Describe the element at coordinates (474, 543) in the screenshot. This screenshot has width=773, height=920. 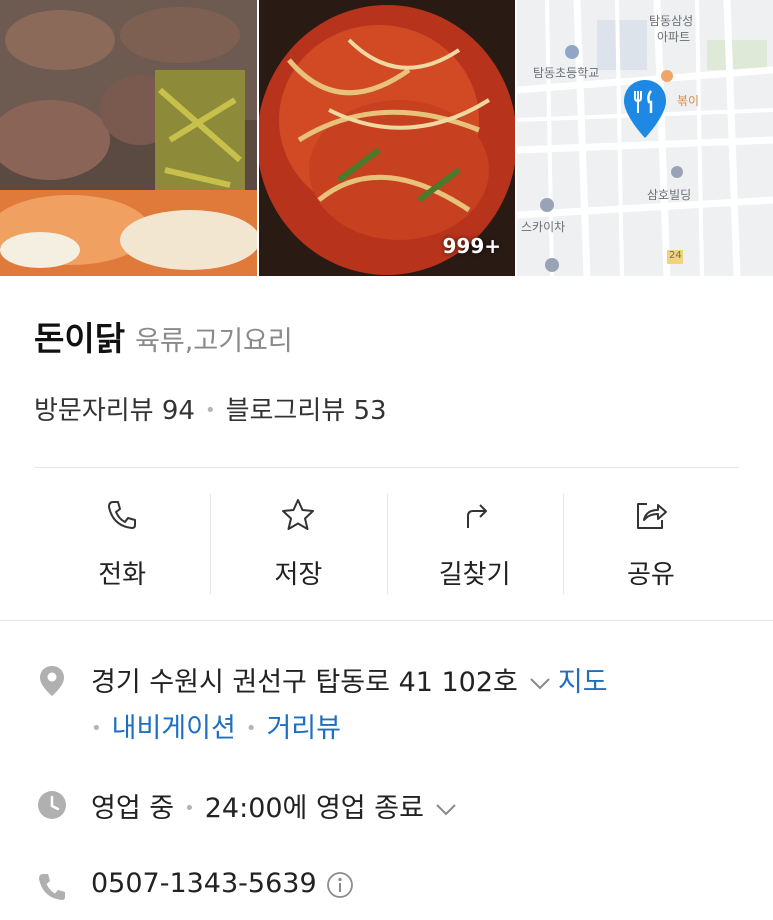
I see `directions-button: 길찾기` at that location.